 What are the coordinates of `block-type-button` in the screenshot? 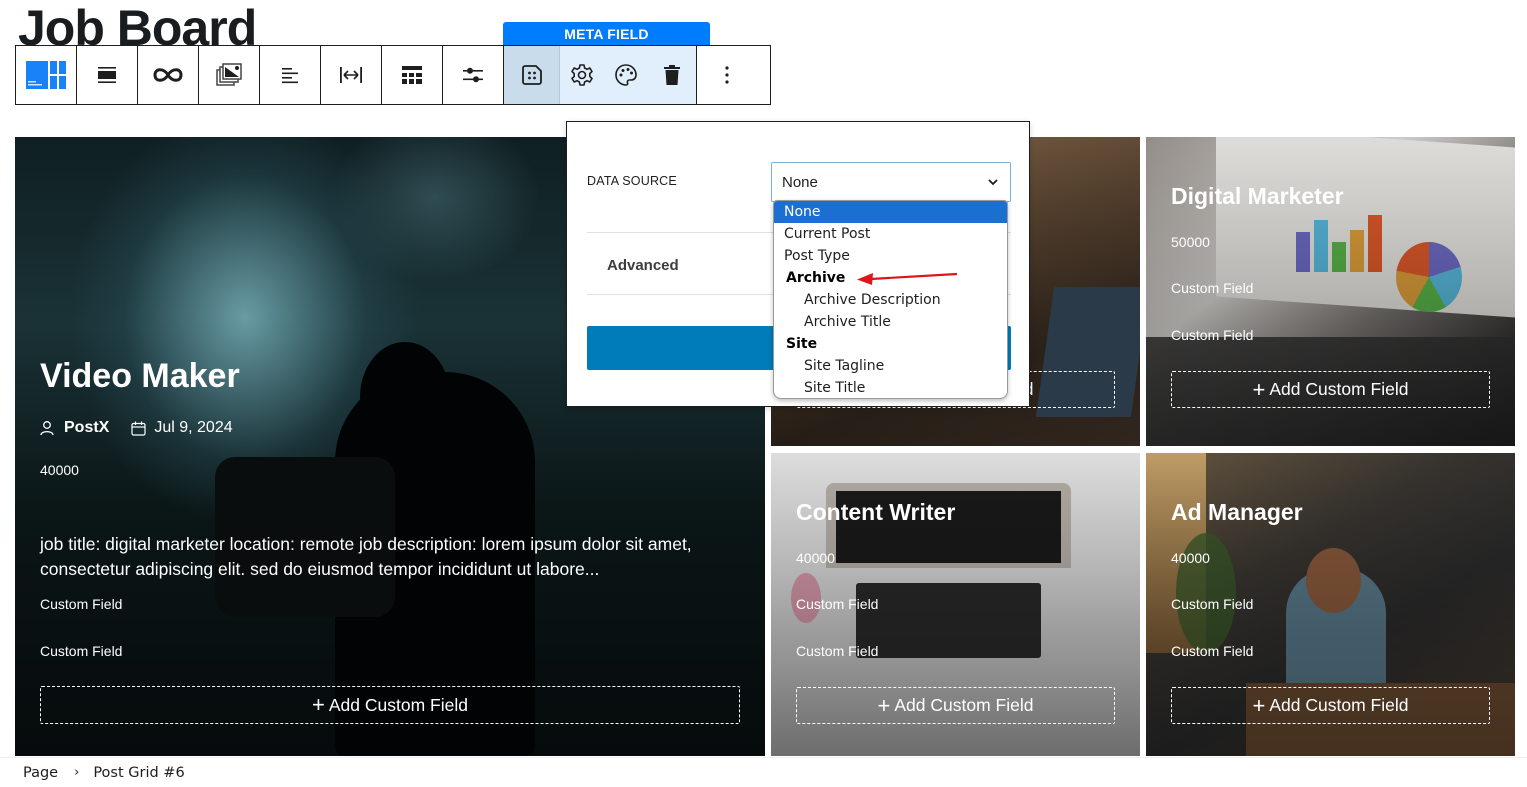 It's located at (46, 75).